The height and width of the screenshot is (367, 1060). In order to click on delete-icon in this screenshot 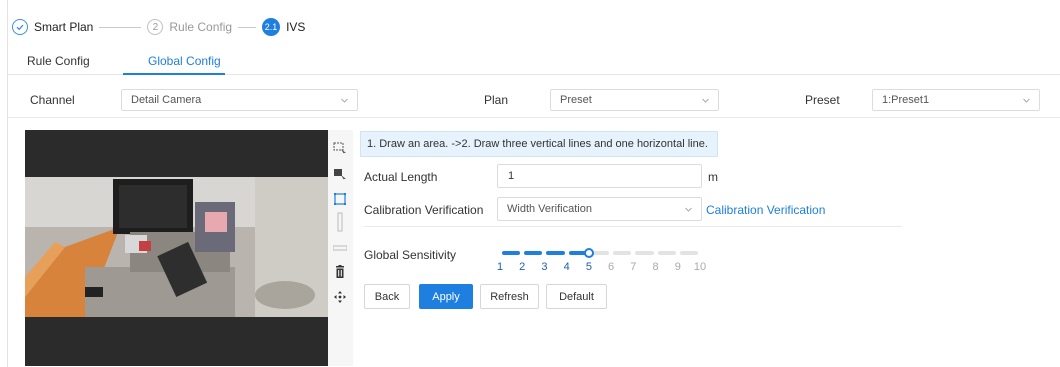, I will do `click(340, 272)`.